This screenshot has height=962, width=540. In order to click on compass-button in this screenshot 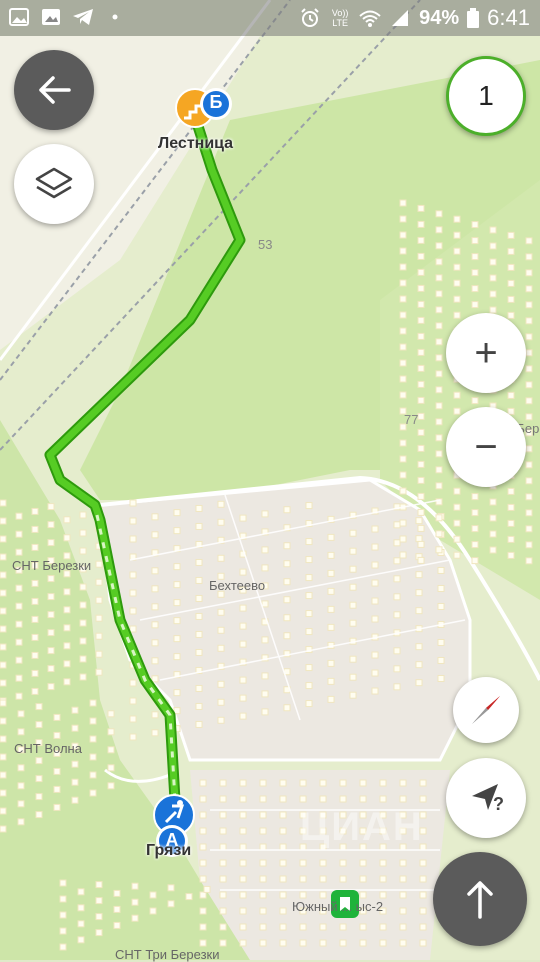, I will do `click(486, 710)`.